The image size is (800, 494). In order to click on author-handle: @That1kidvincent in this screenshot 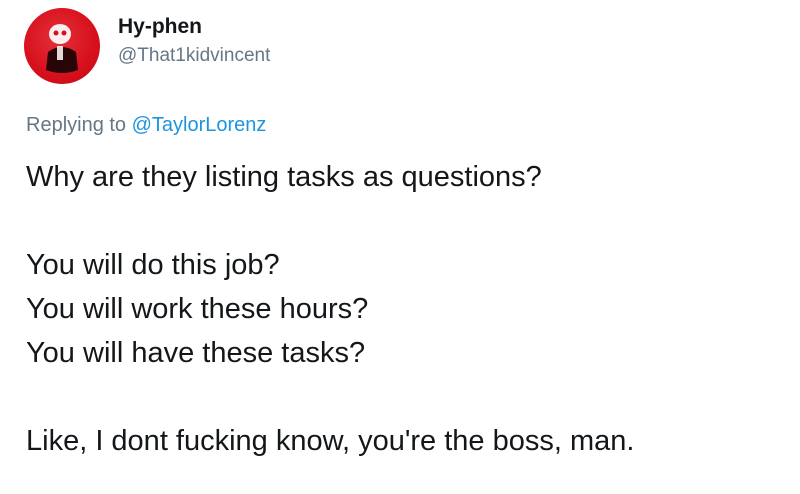, I will do `click(194, 56)`.